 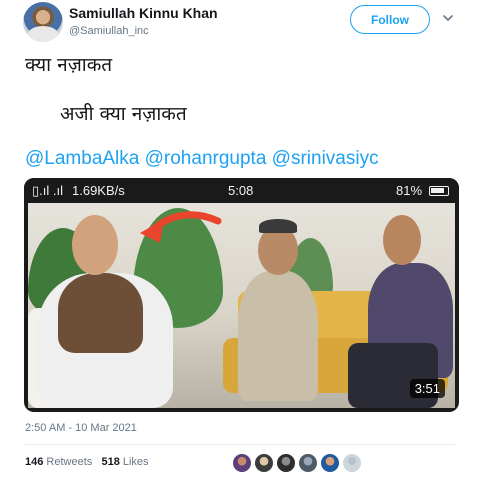 I want to click on author-name: Samiullah Kinnu Khan, so click(x=143, y=13).